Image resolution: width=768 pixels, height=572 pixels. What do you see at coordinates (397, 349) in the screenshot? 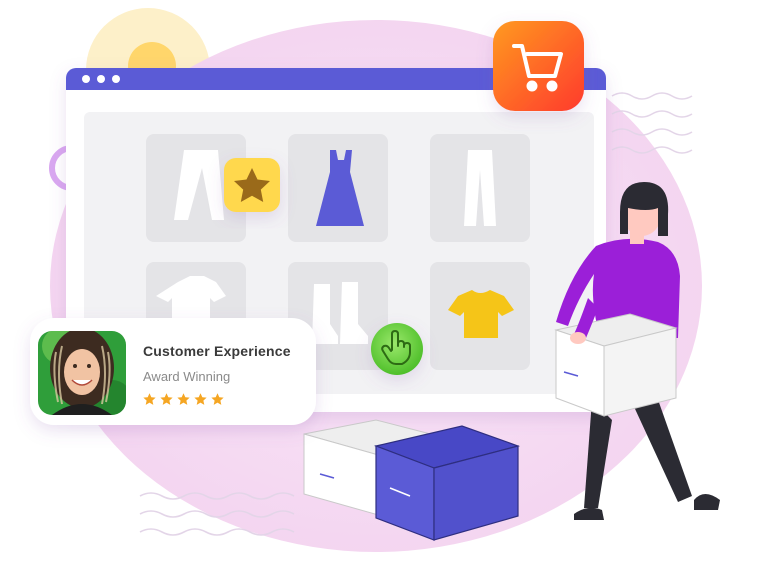
I see `pointer-badge` at bounding box center [397, 349].